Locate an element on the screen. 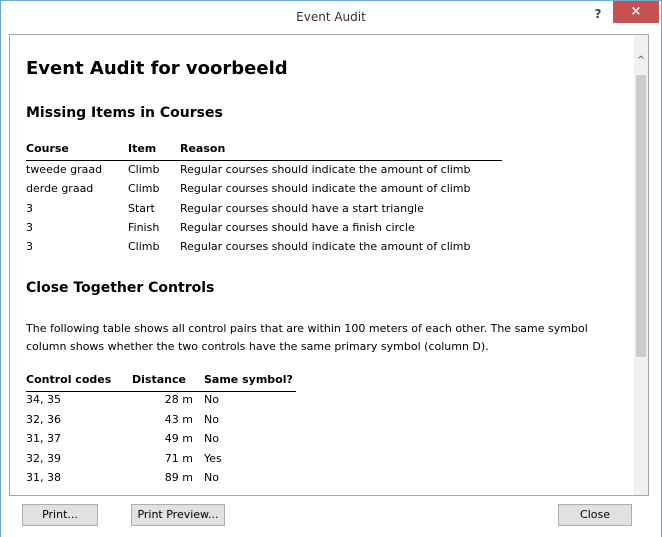  course-cell: derde graad is located at coordinates (60, 188).